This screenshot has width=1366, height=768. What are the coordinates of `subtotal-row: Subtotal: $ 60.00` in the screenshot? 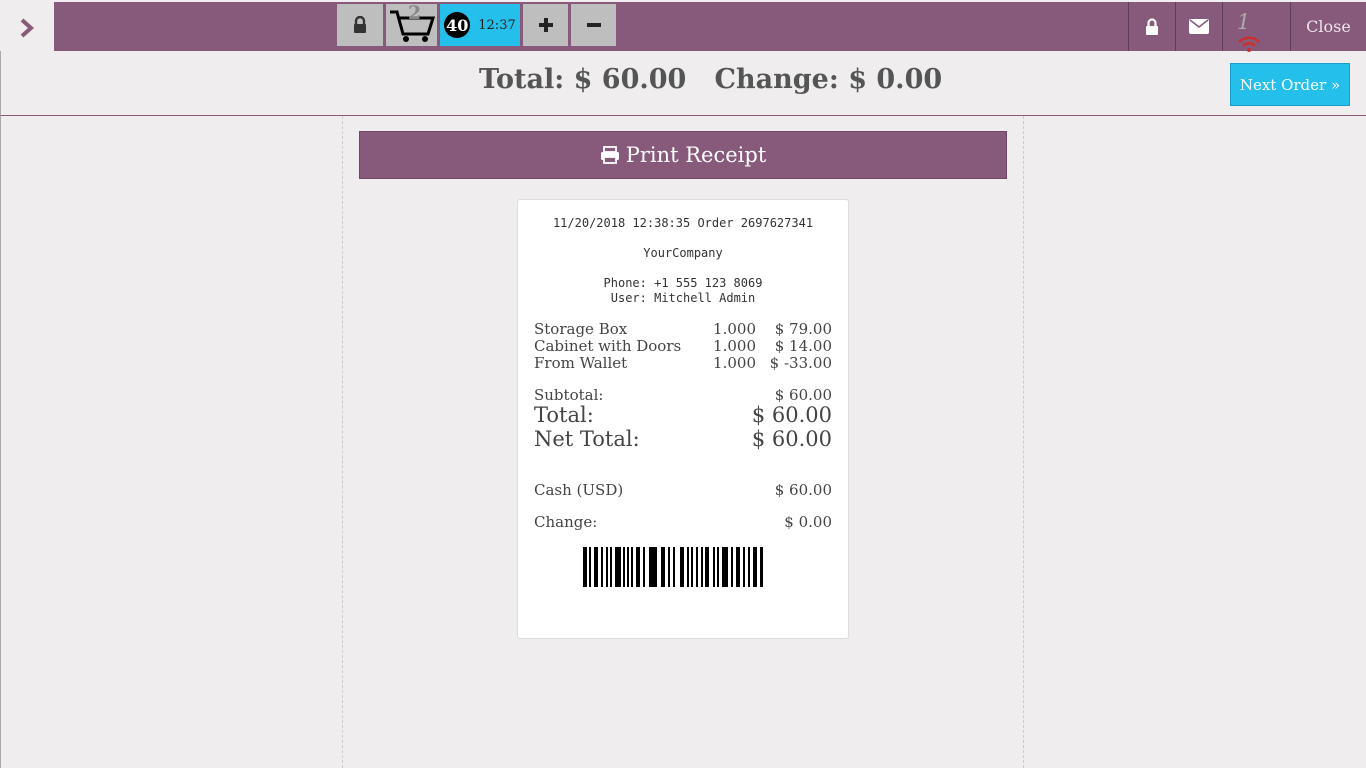 It's located at (683, 395).